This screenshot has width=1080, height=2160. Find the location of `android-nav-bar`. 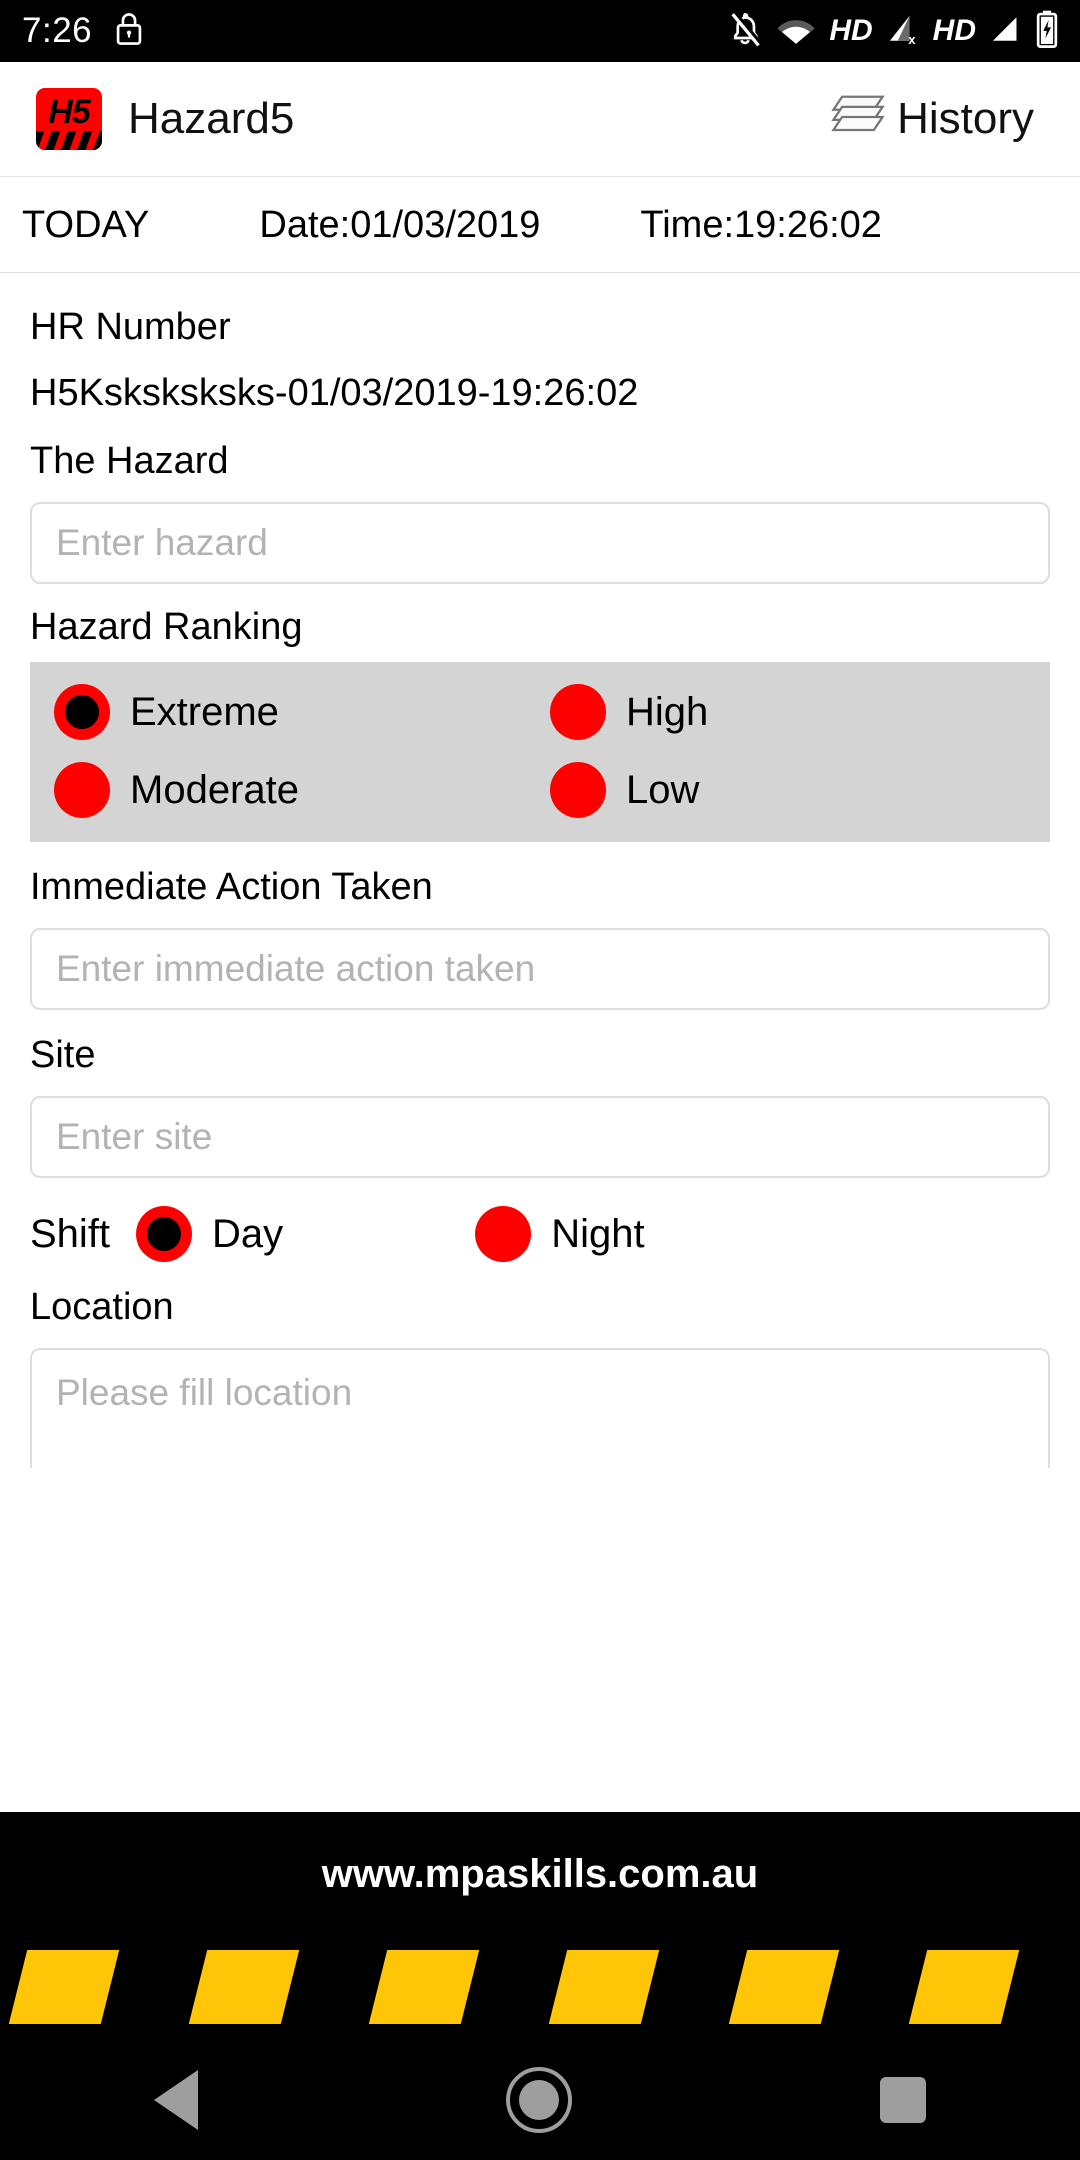

android-nav-bar is located at coordinates (540, 2100).